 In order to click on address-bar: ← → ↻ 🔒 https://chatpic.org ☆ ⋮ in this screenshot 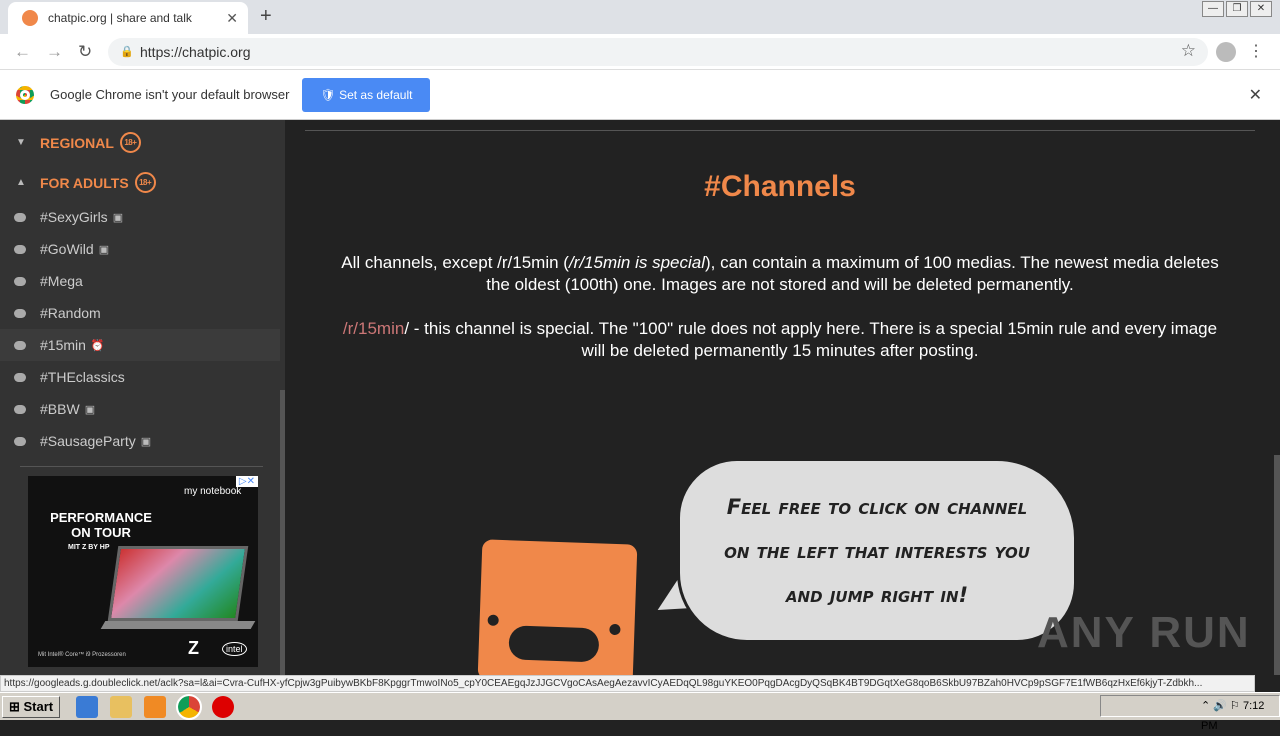, I will do `click(640, 52)`.